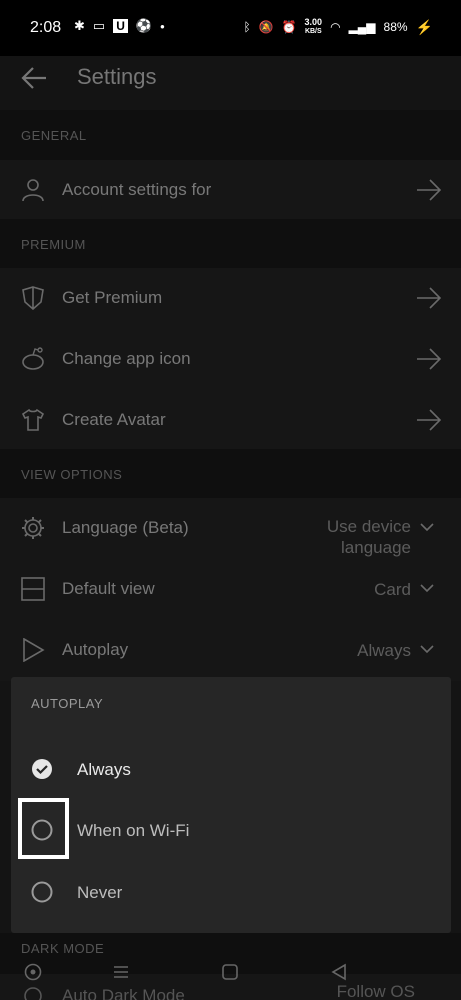 This screenshot has height=1000, width=461. I want to click on alarm-icon: ⏰, so click(289, 27).